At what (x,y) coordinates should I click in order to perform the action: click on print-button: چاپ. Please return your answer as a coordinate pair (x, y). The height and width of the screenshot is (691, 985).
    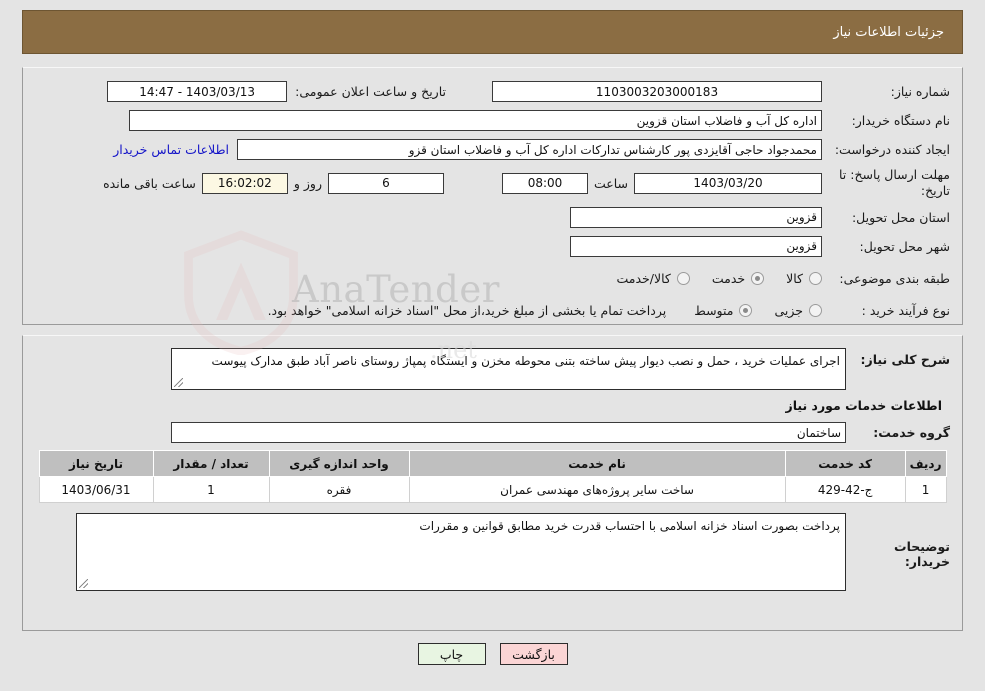
    Looking at the image, I should click on (451, 654).